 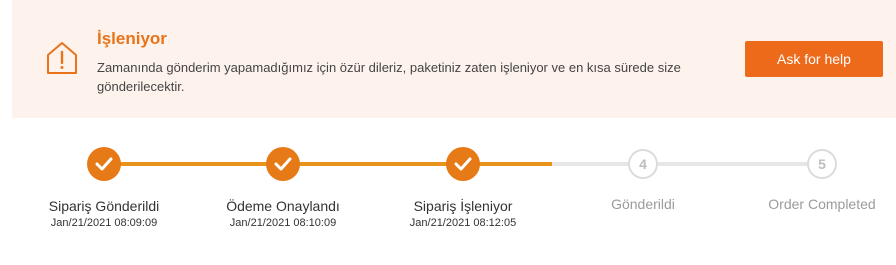 I want to click on step-label: Gönderildi, so click(x=643, y=204).